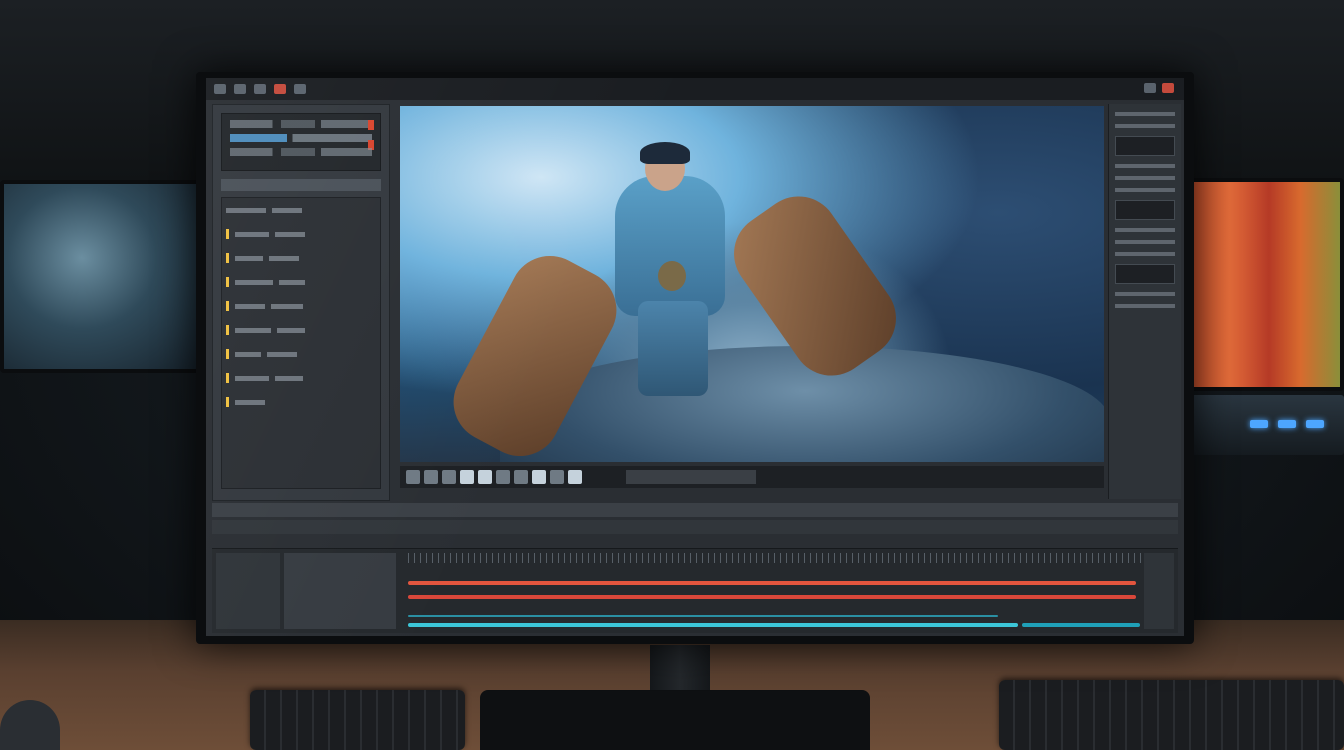 This screenshot has width=1344, height=750. I want to click on media-browser-panel, so click(301, 302).